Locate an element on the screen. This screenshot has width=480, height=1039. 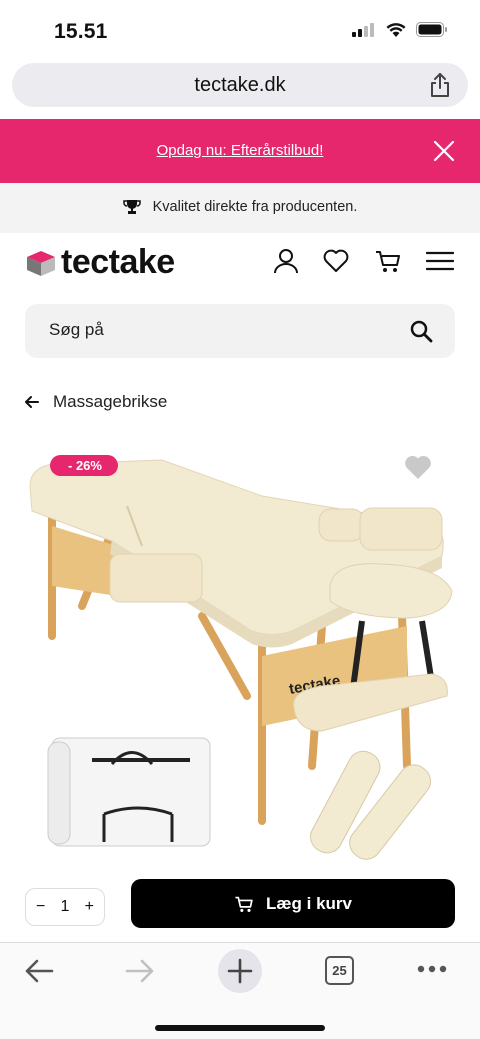
add-to-cart-label: Læg i kurv is located at coordinates (309, 903).